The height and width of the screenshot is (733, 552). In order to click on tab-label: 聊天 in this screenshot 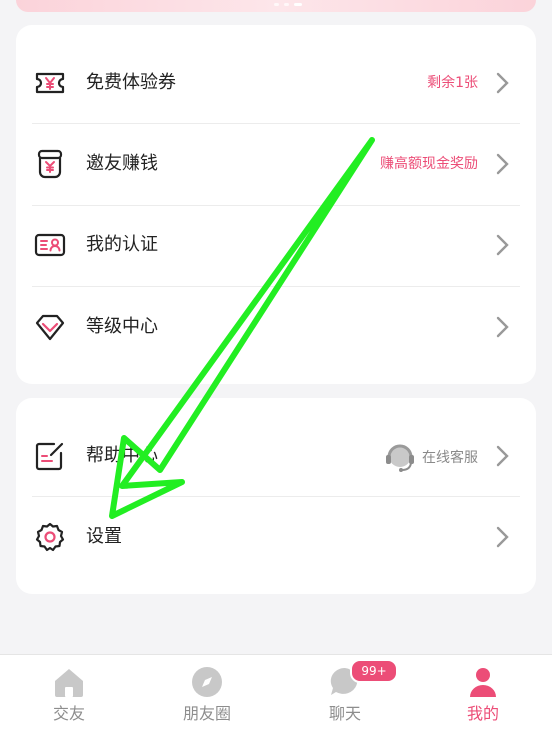, I will do `click(344, 713)`.